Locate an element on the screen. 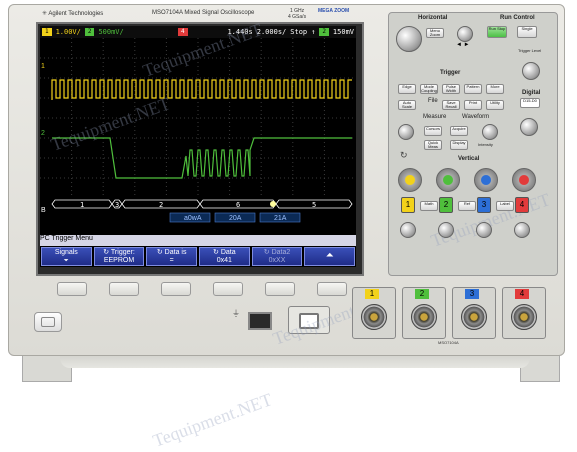 This screenshot has width=577, height=452. spec-label: 1 GHz 4 GSa/s is located at coordinates (297, 14).